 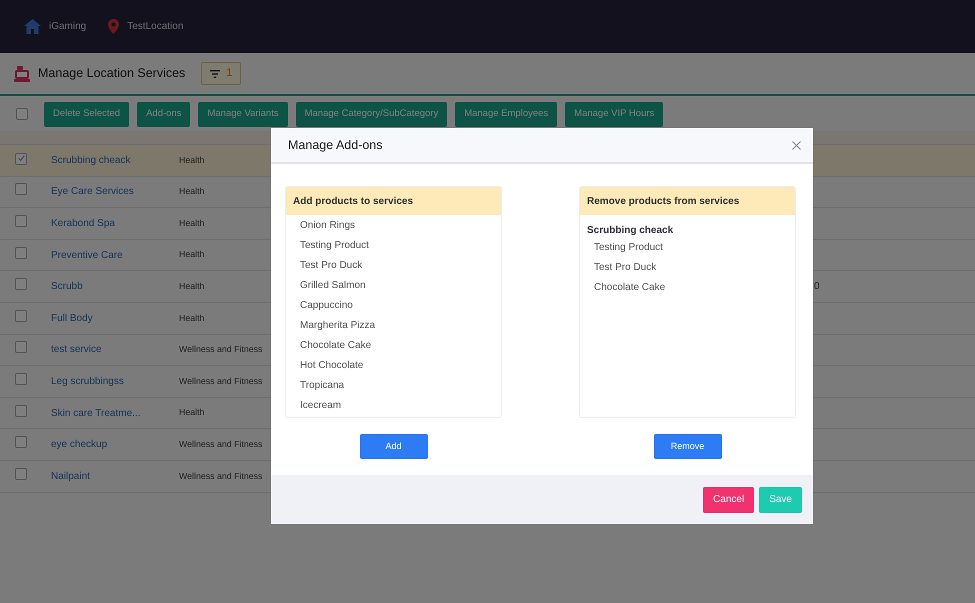 I want to click on product-list: Onion Rings Testing Product Test Pro Duck Grilled Salmon Cappuccino Margherita Pizza Chocolate Cake Hot Chocolate Tropicana Icecream, so click(x=393, y=316).